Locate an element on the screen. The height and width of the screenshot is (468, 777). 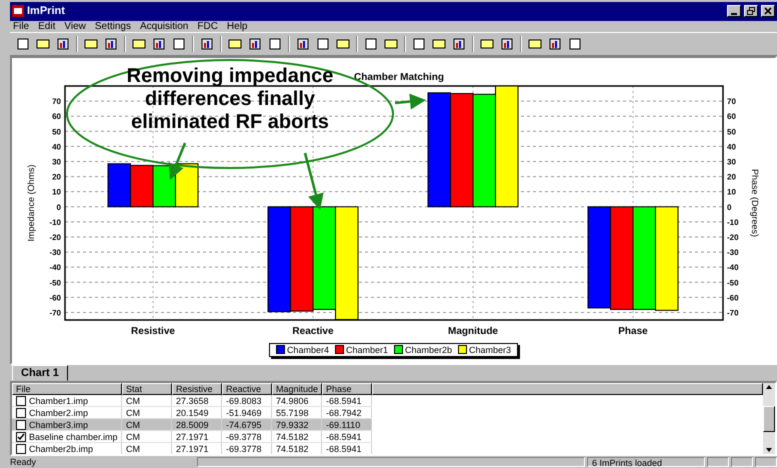
y-tick-label: -30 is located at coordinates (55, 252).